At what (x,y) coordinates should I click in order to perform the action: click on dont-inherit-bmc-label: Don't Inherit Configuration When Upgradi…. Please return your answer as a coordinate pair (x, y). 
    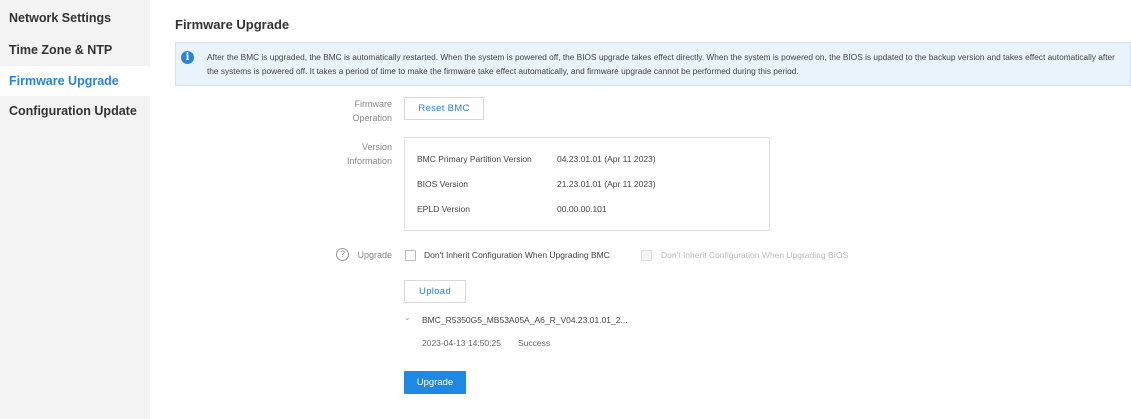
    Looking at the image, I should click on (517, 255).